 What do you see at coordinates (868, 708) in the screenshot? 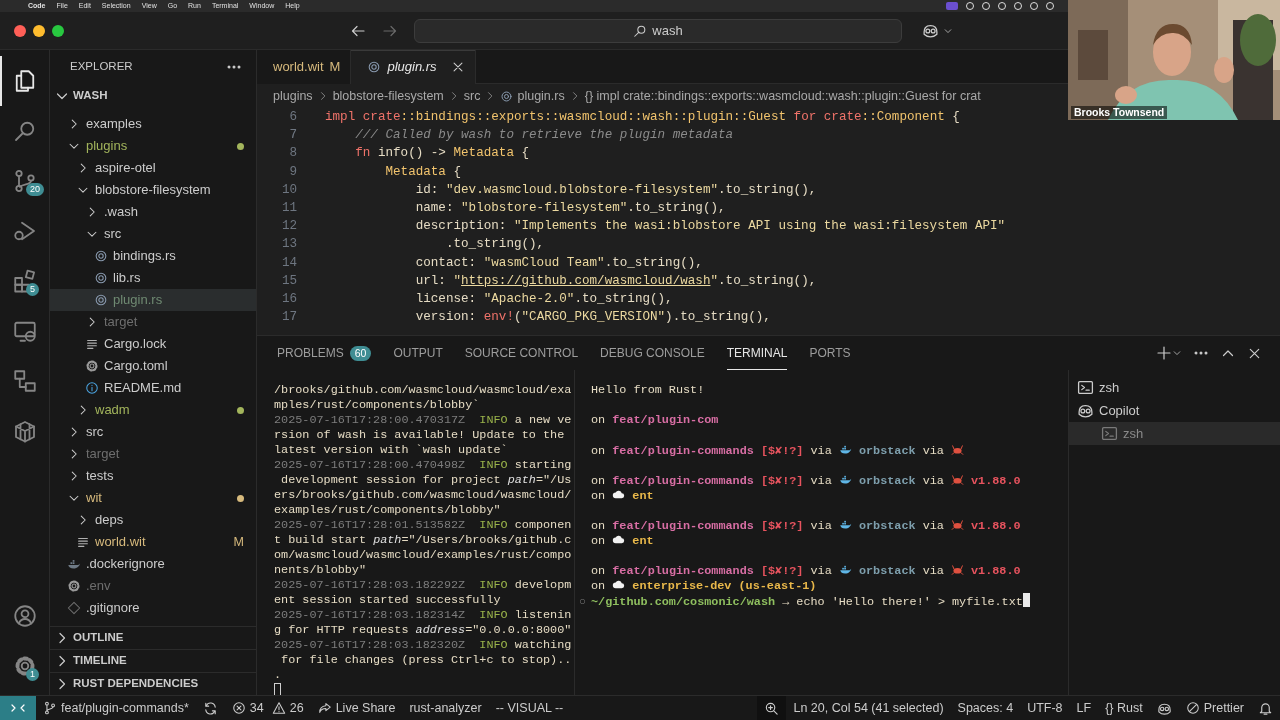
I see `status-item: Ln 20, Col 54 (41 selected)` at bounding box center [868, 708].